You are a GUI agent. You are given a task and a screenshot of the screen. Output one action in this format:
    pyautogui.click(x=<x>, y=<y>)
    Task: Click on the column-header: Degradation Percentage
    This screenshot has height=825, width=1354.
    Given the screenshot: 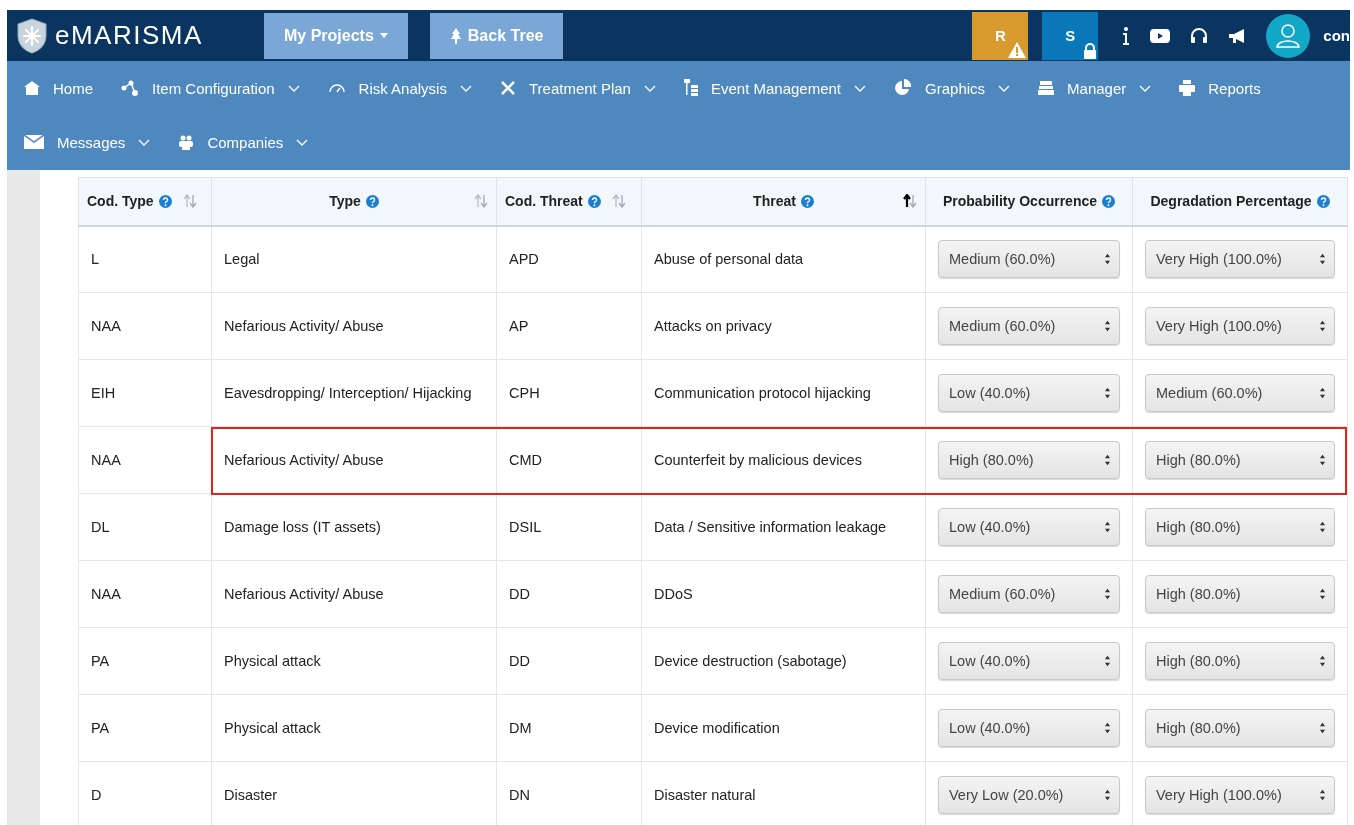 What is the action you would take?
    pyautogui.click(x=1240, y=201)
    